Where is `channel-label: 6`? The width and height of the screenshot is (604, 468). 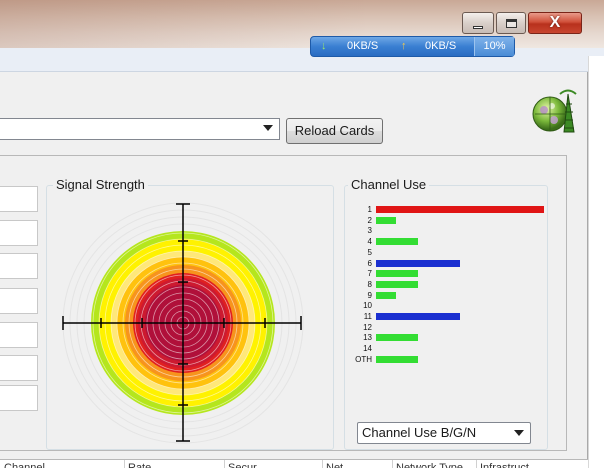
channel-label: 6 is located at coordinates (369, 263).